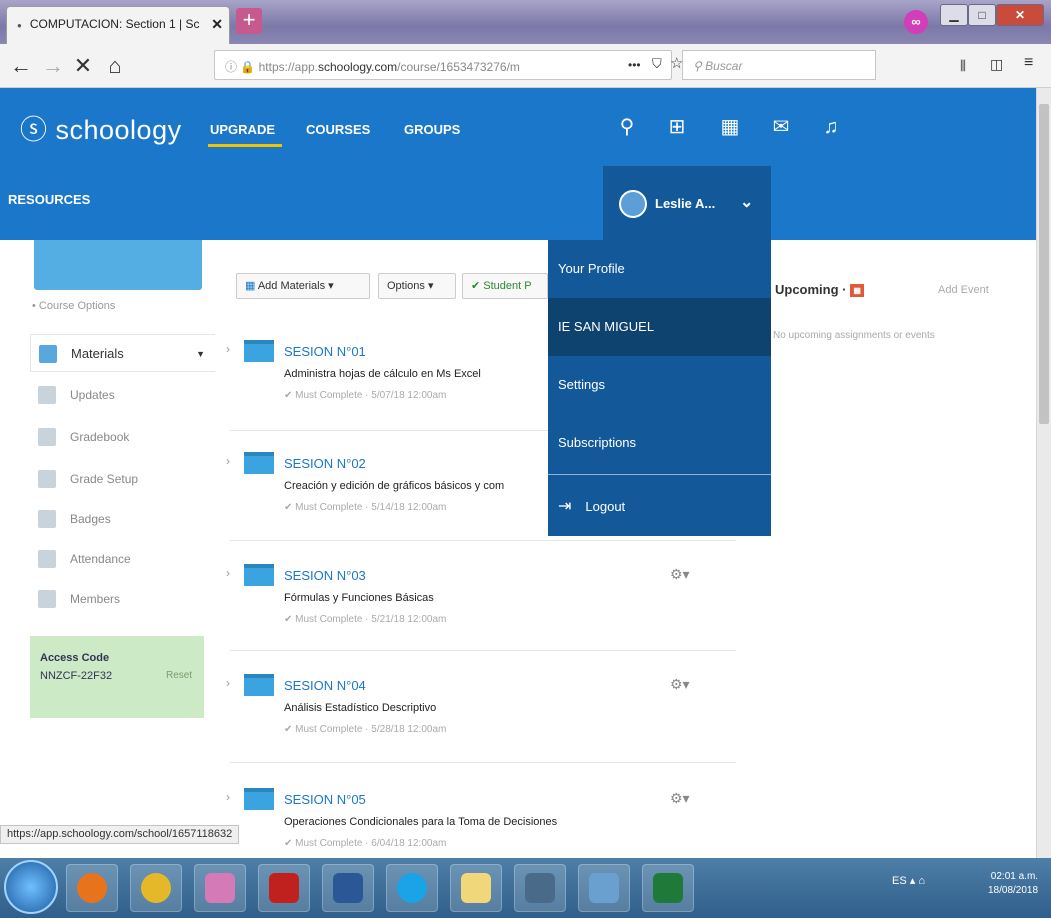 The width and height of the screenshot is (1051, 918). Describe the element at coordinates (365, 619) in the screenshot. I see `material-meta: ✔ Must Complete · 5/21/18 12:00am` at that location.